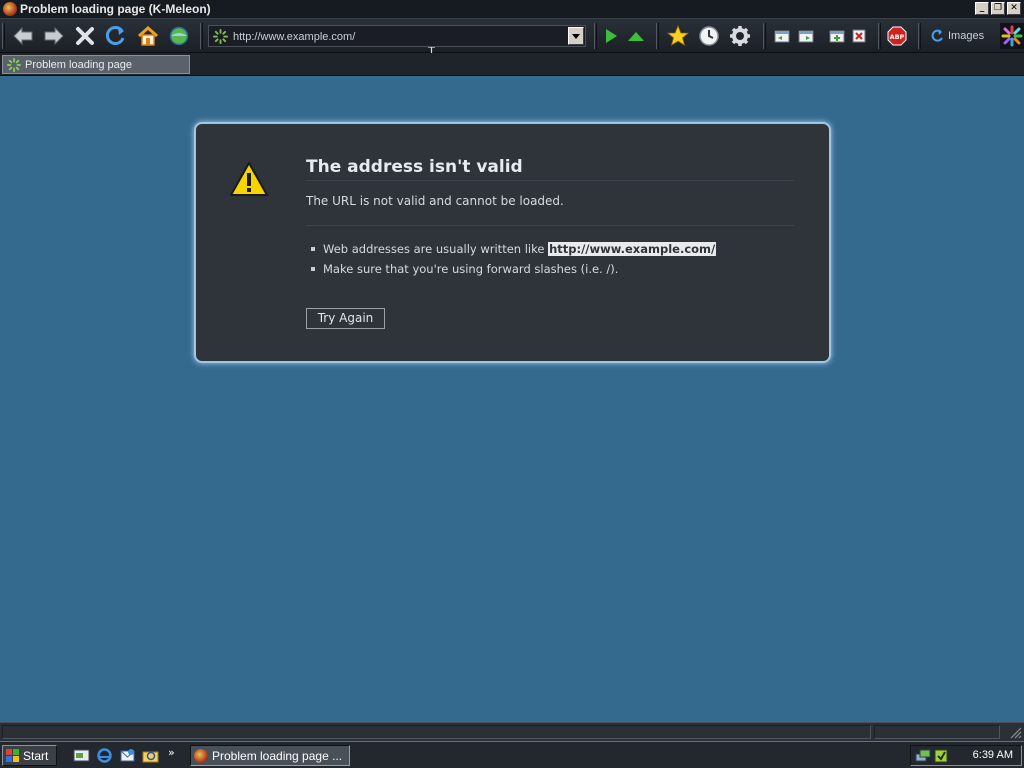  Describe the element at coordinates (434, 249) in the screenshot. I see `suggestion-text: Web addresses are usually written like` at that location.